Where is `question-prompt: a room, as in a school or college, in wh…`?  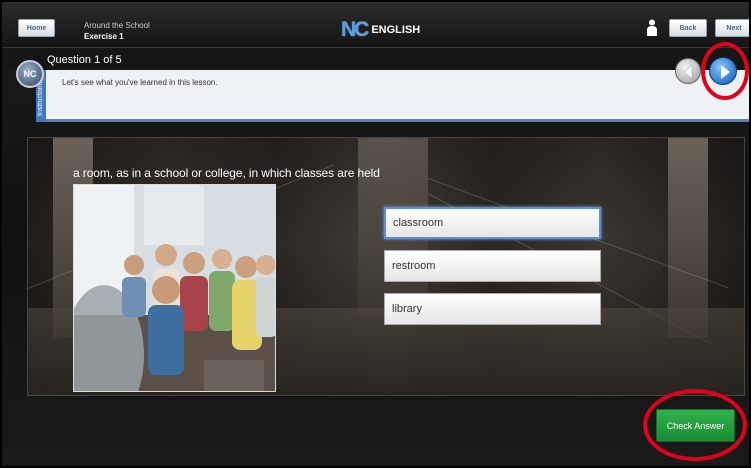
question-prompt: a room, as in a school or college, in wh… is located at coordinates (226, 173).